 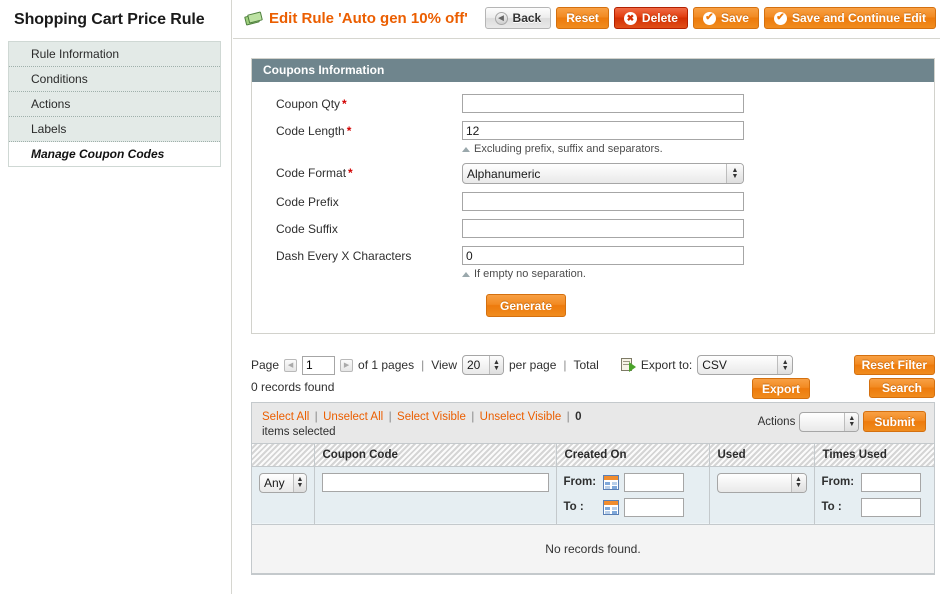 I want to click on reset-filter-button-label: Reset Filter, so click(x=894, y=365).